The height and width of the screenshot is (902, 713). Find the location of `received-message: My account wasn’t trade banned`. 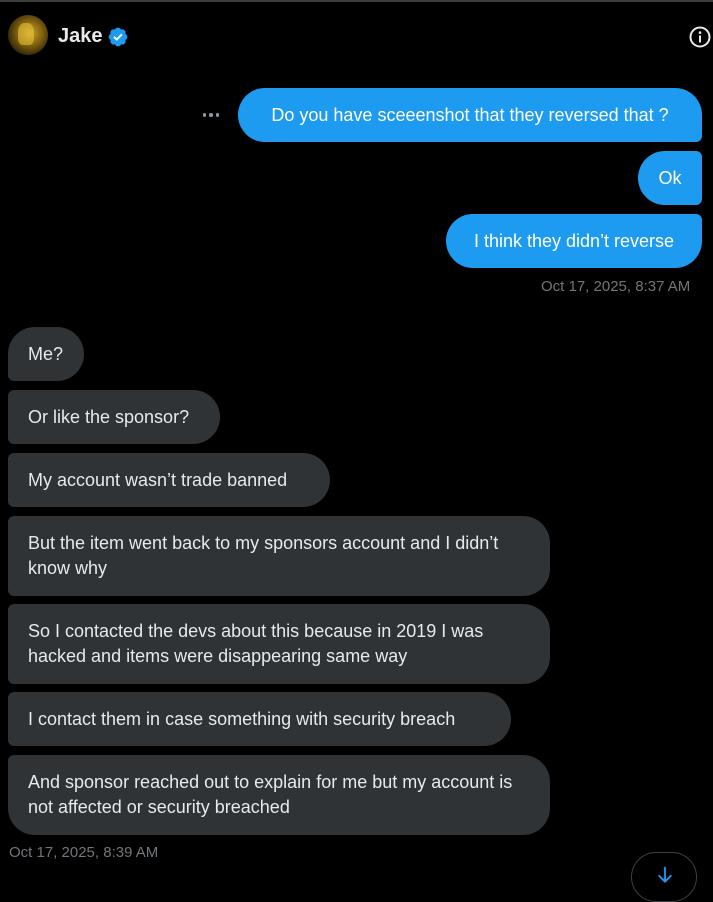

received-message: My account wasn’t trade banned is located at coordinates (169, 480).